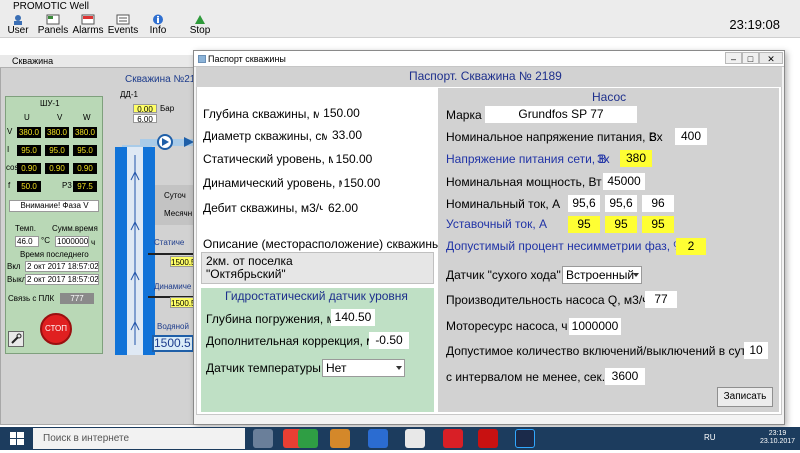 This screenshot has width=800, height=453. What do you see at coordinates (85, 150) in the screenshot?
I see `current-w: 95.0` at bounding box center [85, 150].